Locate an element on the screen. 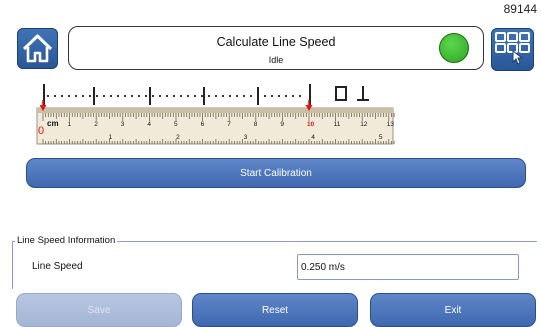 This screenshot has height=327, width=541. ruler-major-label: 2 is located at coordinates (96, 124).